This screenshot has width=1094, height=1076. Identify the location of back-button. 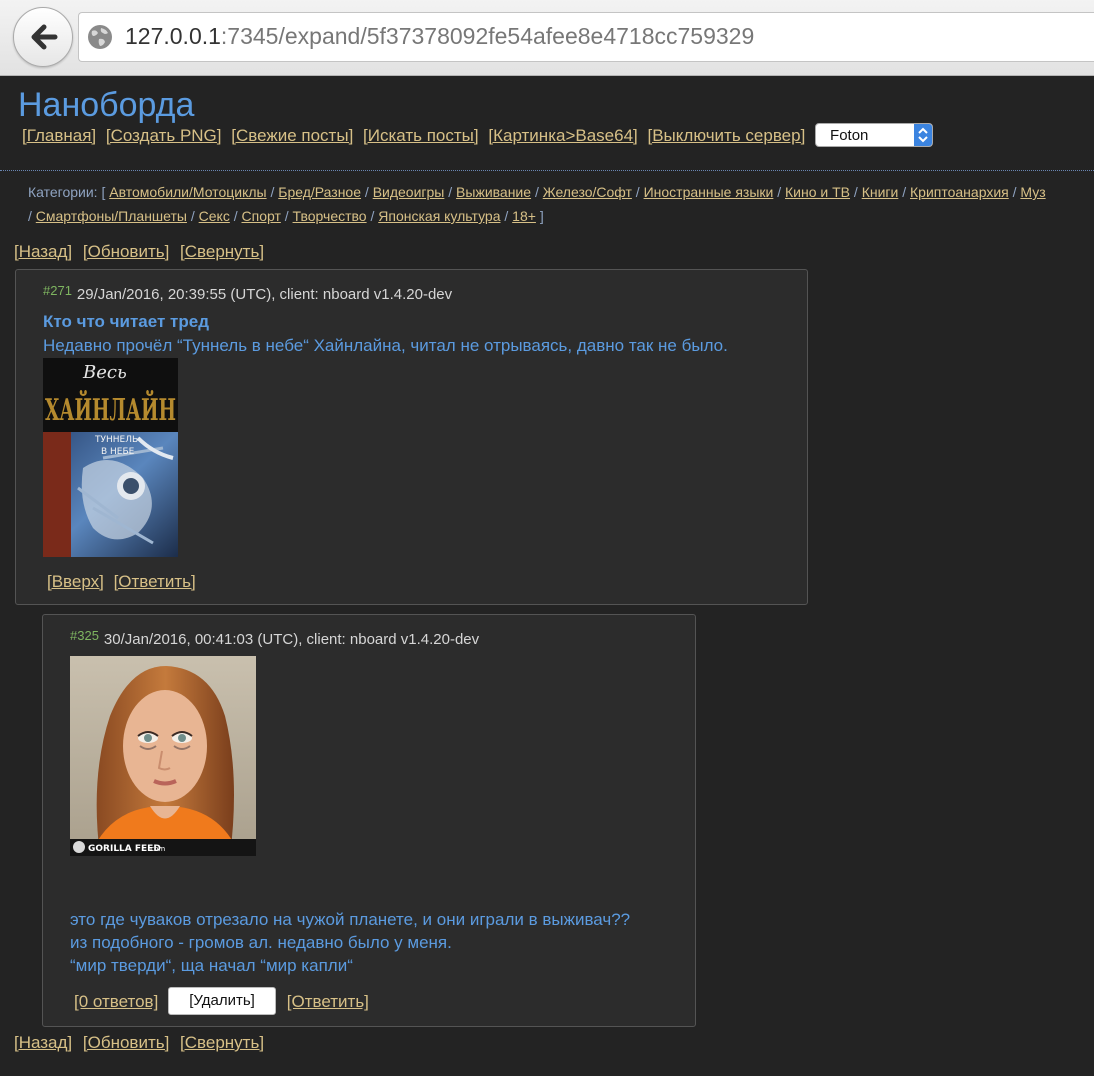
(43, 37).